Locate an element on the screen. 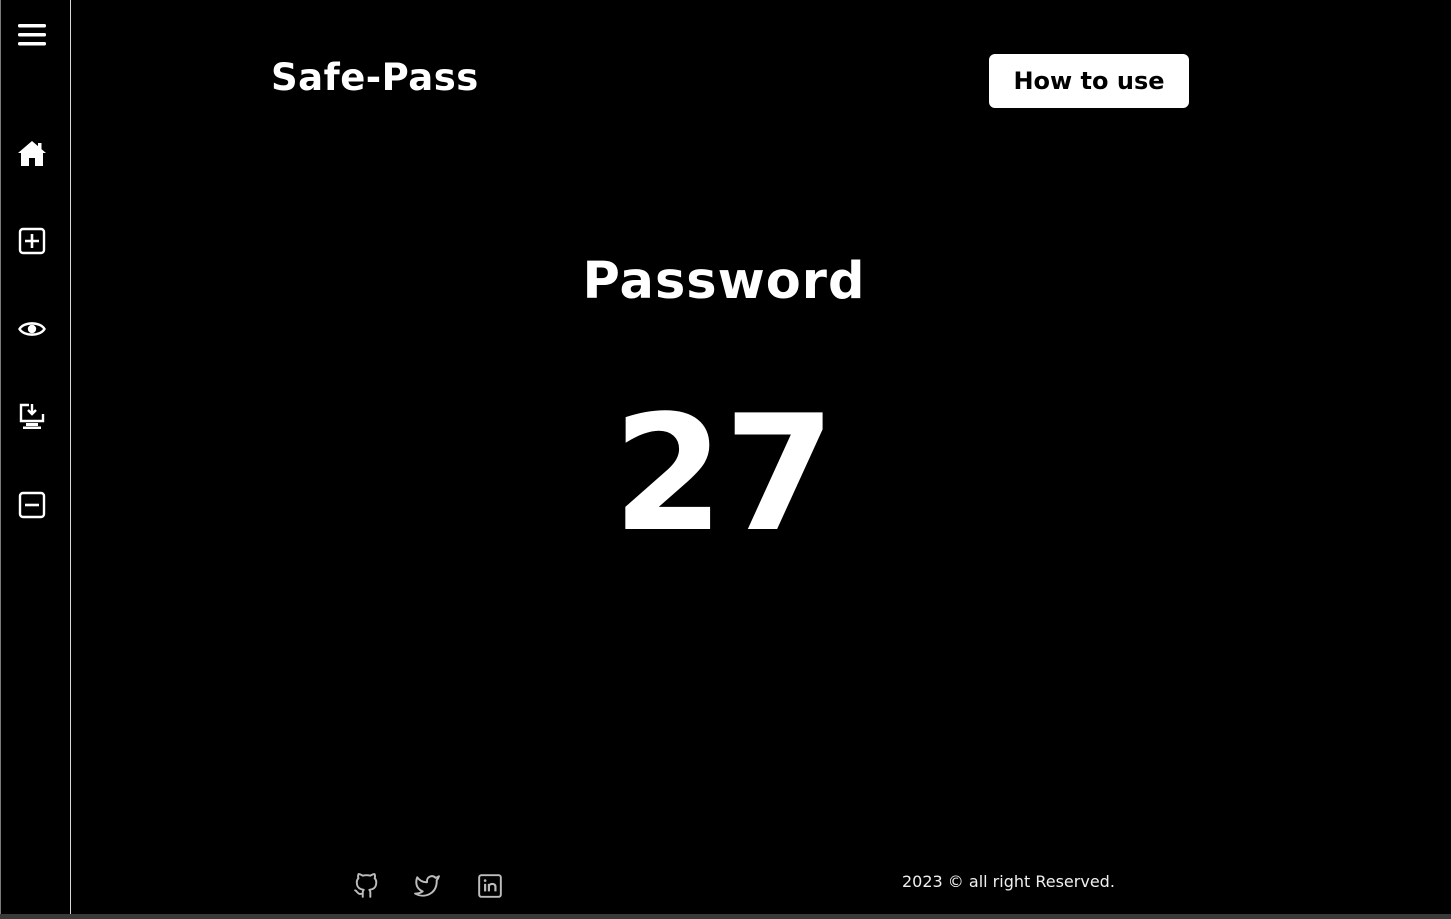 The height and width of the screenshot is (919, 1451). github-icon is located at coordinates (366, 886).